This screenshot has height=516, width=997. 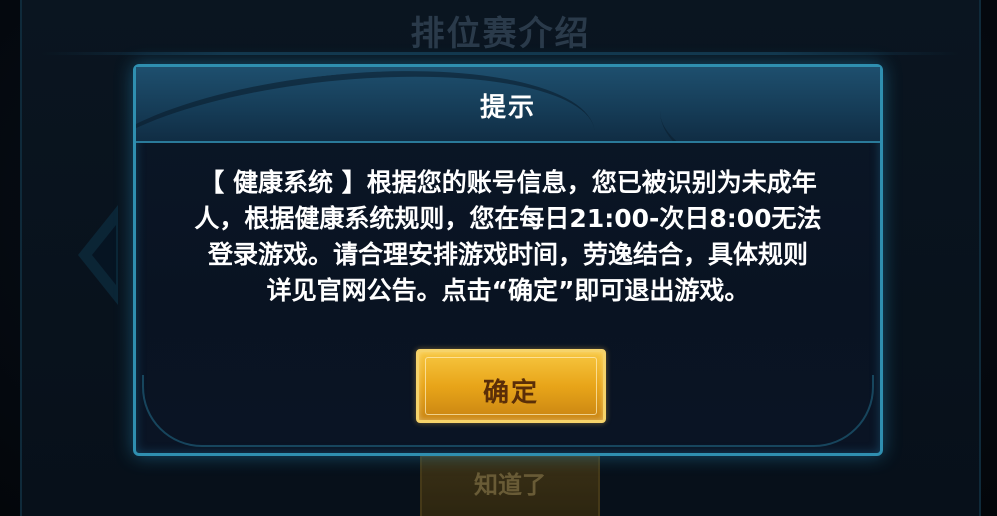 I want to click on confirm-button: 确定, so click(x=511, y=386).